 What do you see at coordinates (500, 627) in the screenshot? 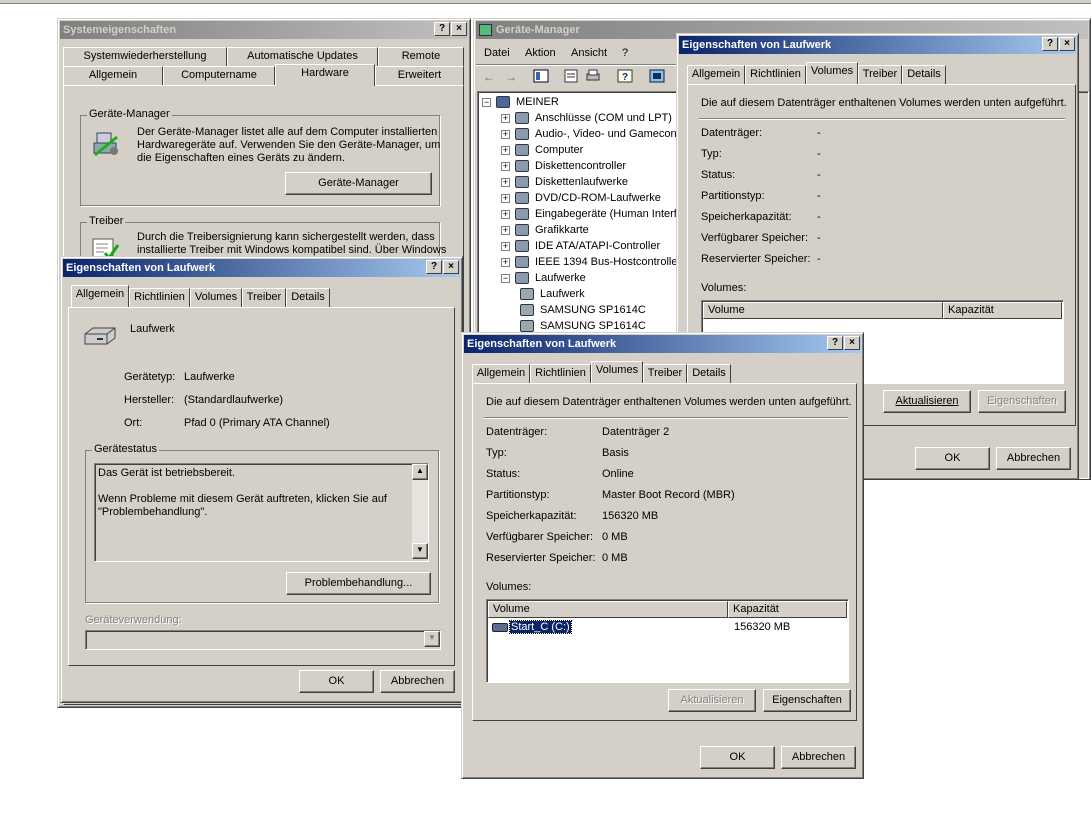
I see `volume-drive-icon` at bounding box center [500, 627].